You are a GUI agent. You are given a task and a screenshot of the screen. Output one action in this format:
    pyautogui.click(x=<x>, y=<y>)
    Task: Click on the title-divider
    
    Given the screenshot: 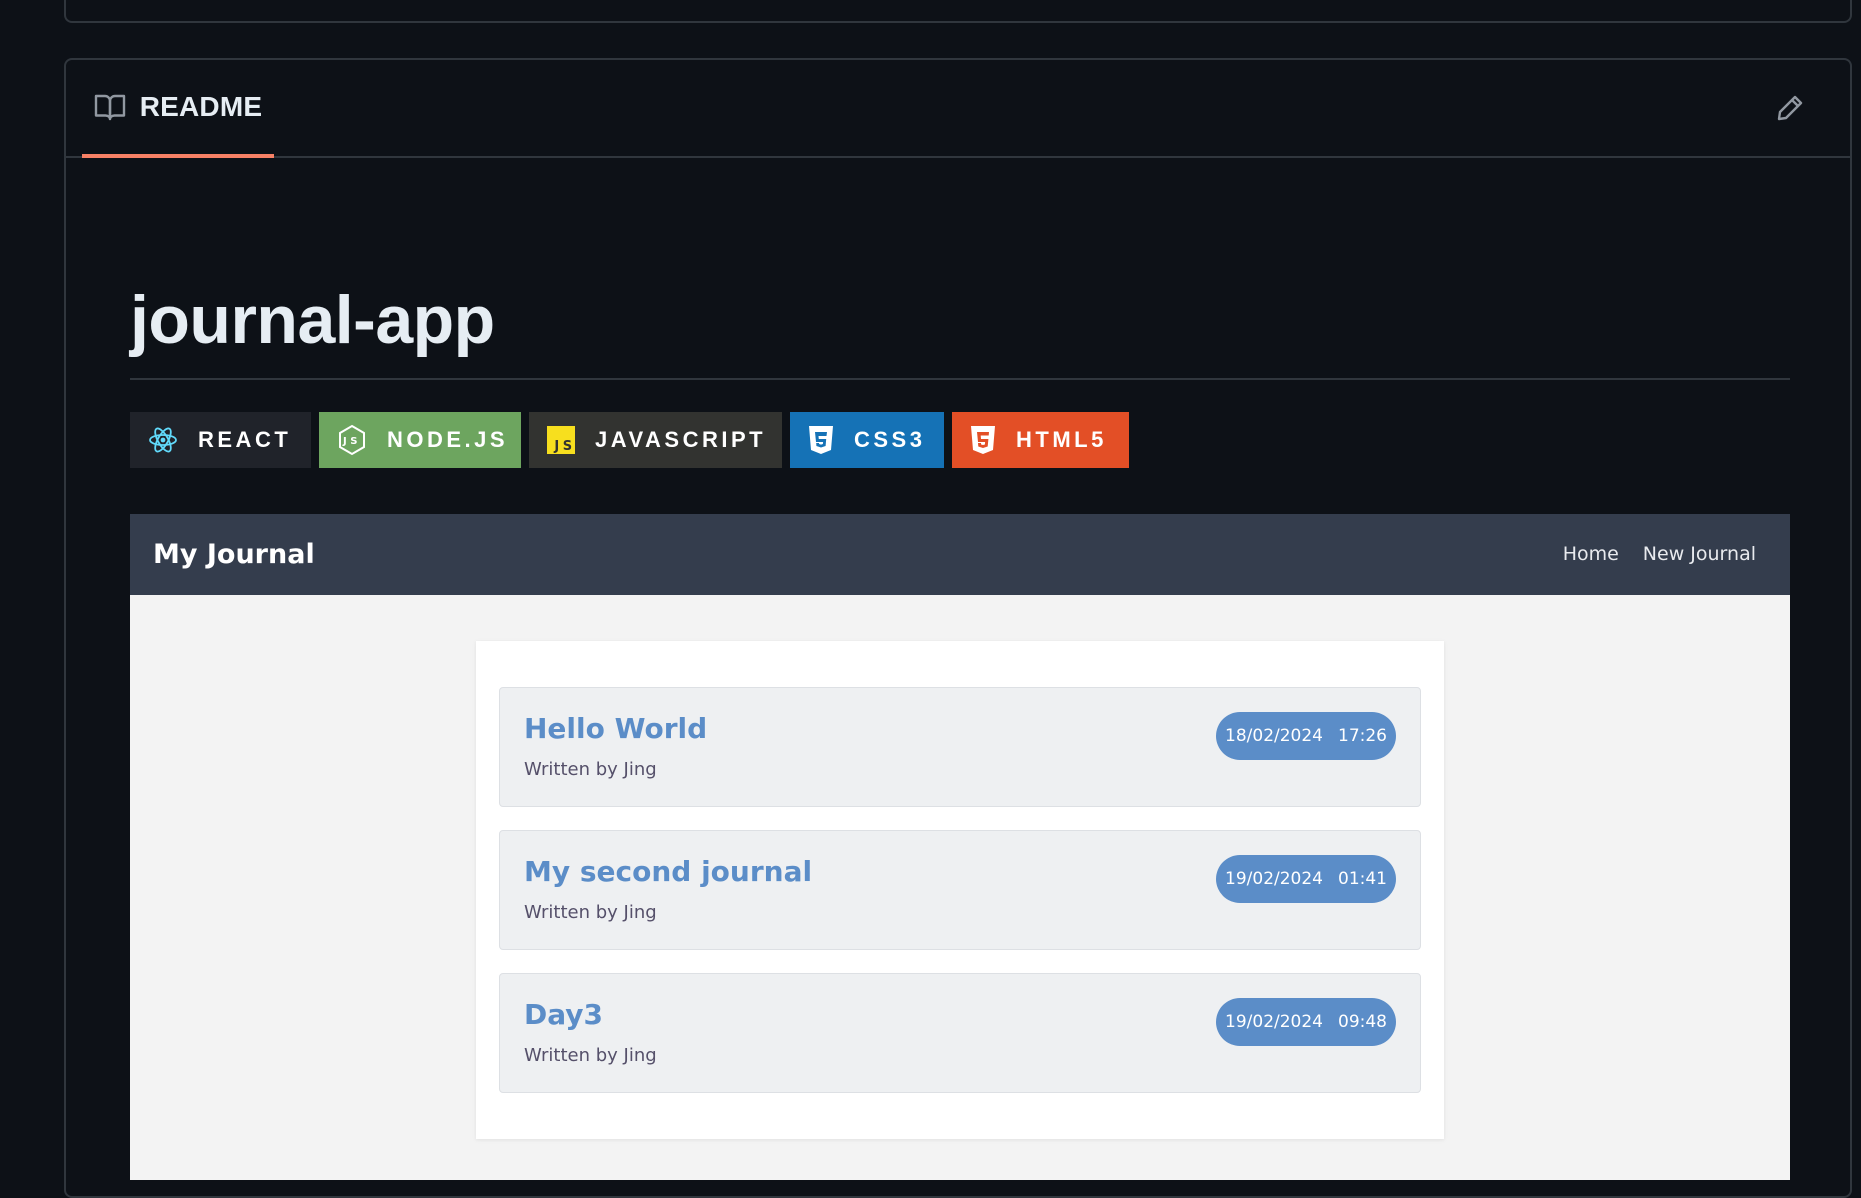 What is the action you would take?
    pyautogui.click(x=960, y=379)
    